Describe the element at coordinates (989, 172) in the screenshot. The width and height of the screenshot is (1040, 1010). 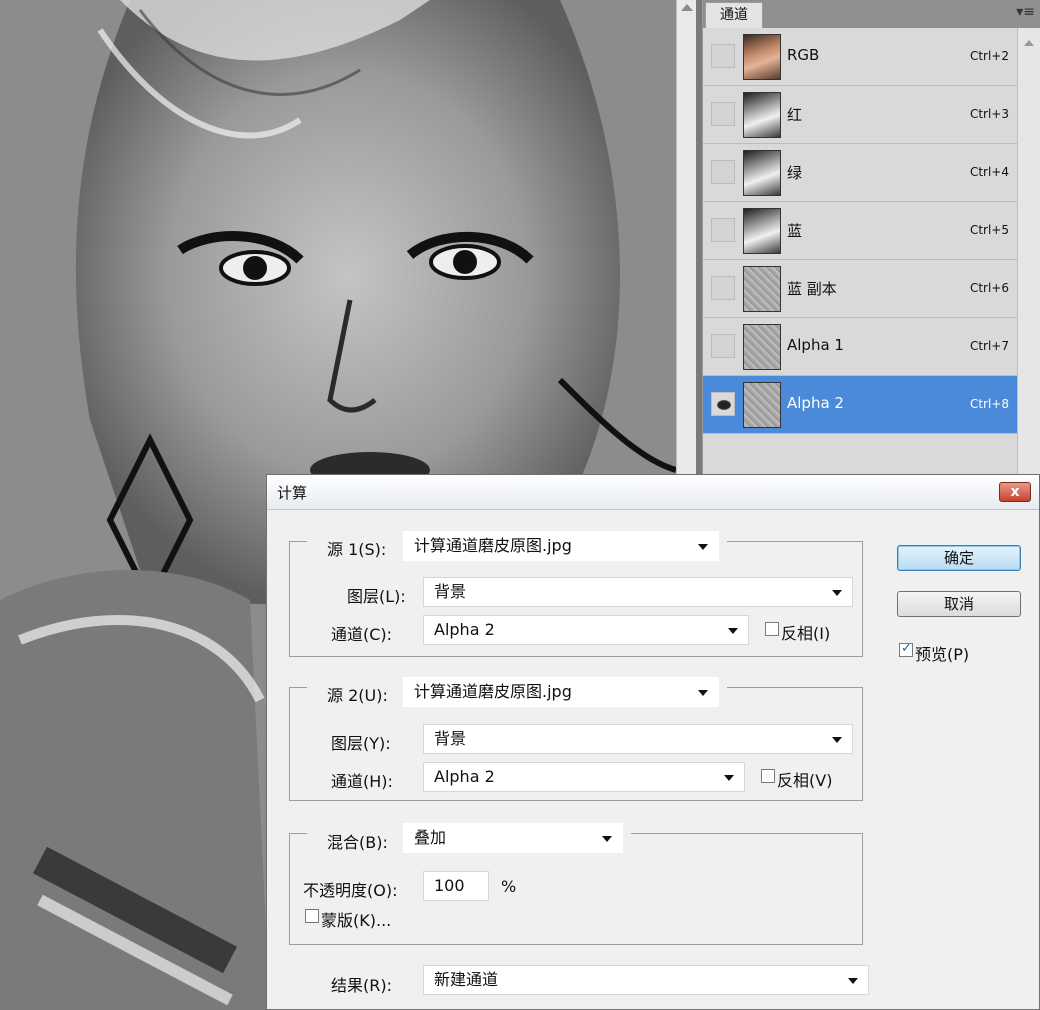
I see `channel-shortcut: Ctrl+4` at that location.